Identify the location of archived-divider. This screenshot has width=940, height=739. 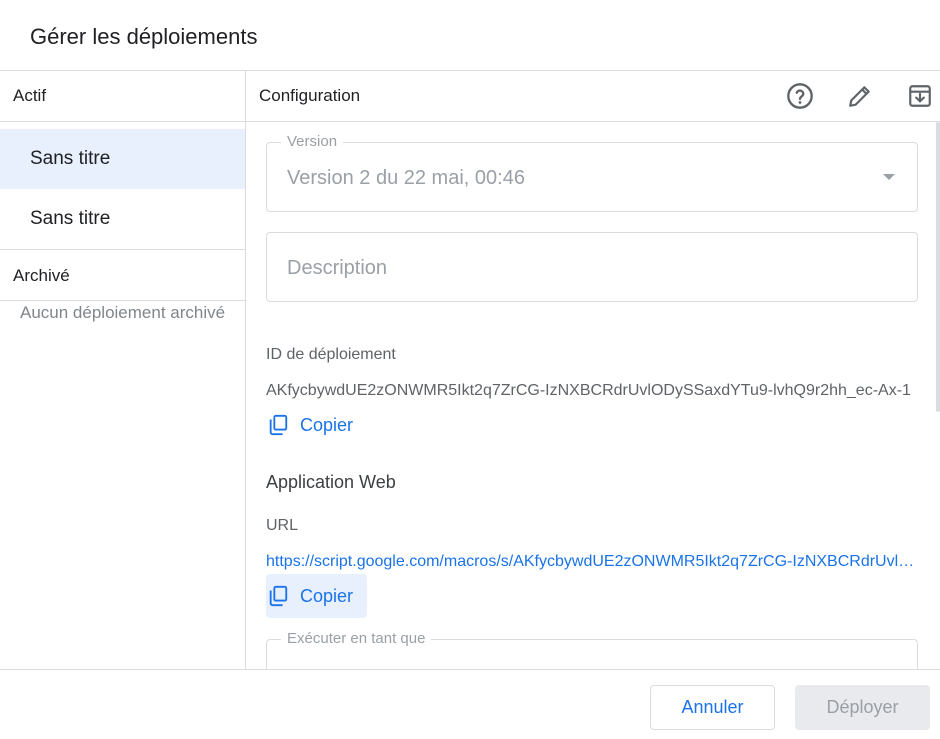
(122, 300).